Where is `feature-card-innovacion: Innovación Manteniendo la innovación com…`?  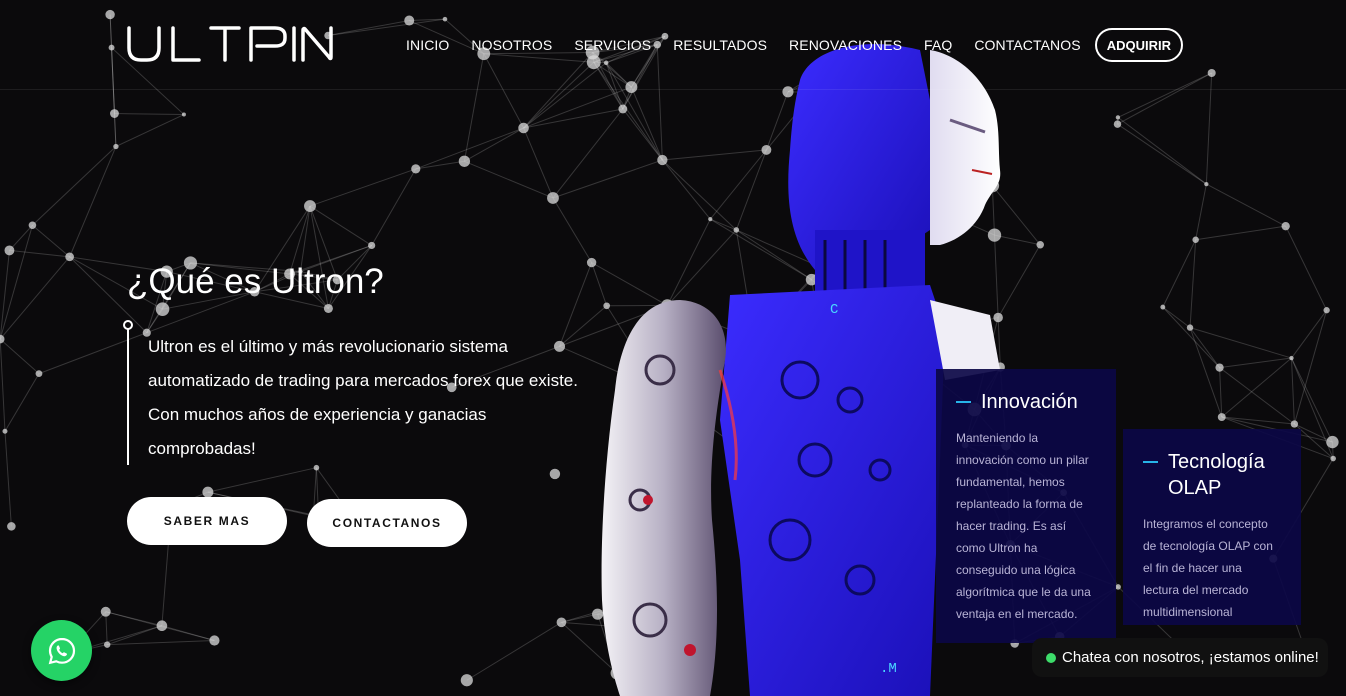
feature-card-innovacion: Innovación Manteniendo la innovación com… is located at coordinates (1026, 506).